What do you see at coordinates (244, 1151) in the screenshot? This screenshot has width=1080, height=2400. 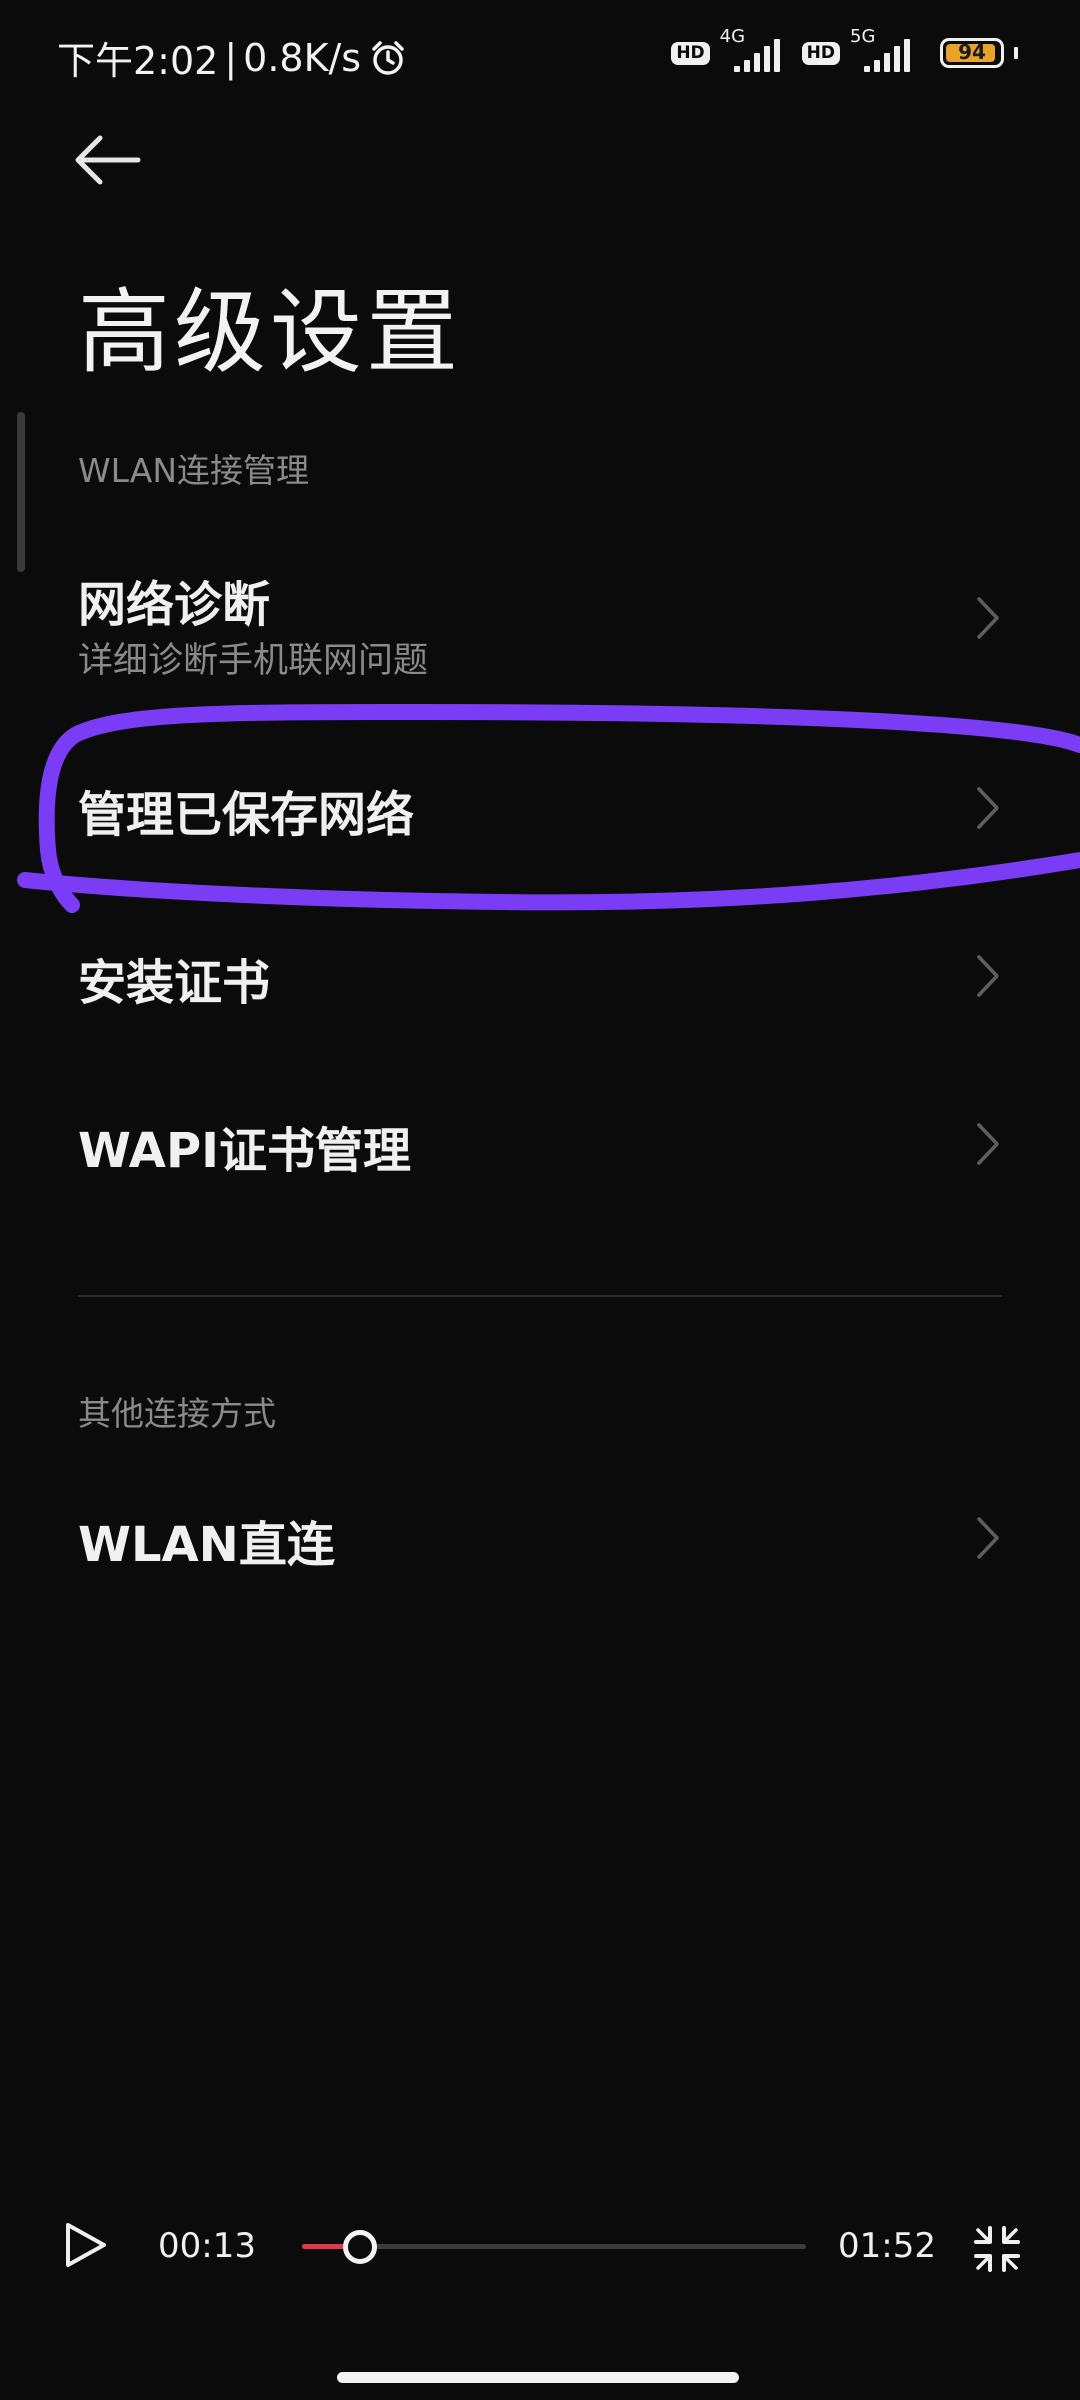 I see `item-title: WAPI证书管理` at bounding box center [244, 1151].